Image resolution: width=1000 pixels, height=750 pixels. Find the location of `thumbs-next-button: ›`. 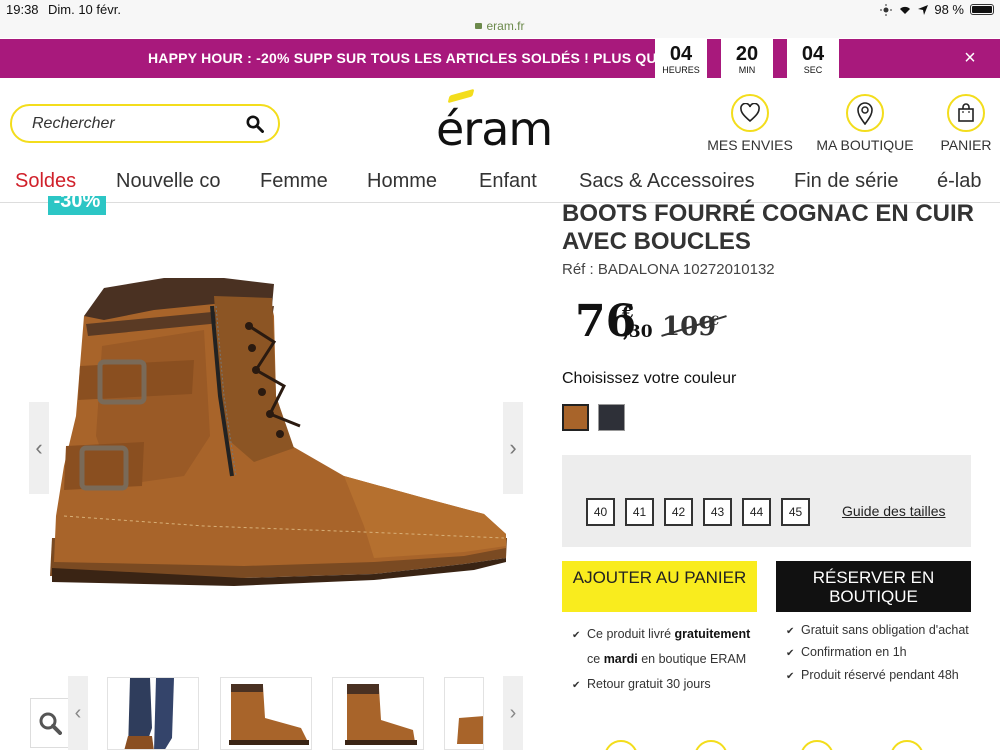

thumbs-next-button: › is located at coordinates (513, 713).